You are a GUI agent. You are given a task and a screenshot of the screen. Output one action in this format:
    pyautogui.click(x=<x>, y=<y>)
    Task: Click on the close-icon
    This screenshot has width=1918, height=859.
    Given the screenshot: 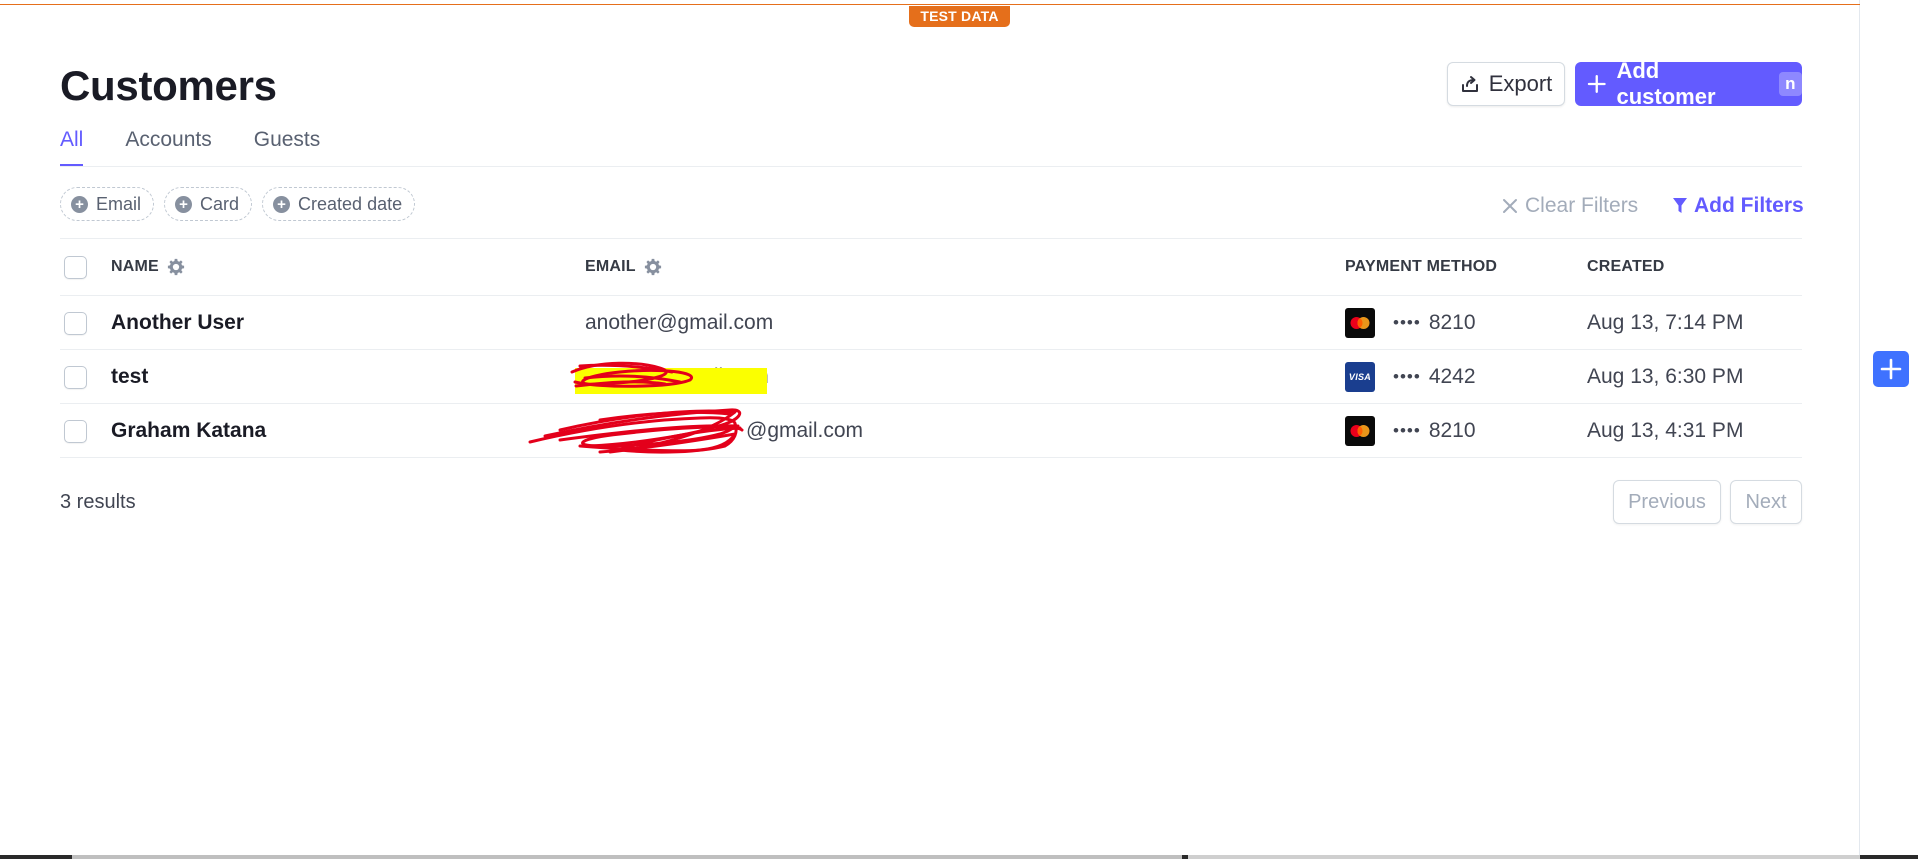 What is the action you would take?
    pyautogui.click(x=1510, y=206)
    